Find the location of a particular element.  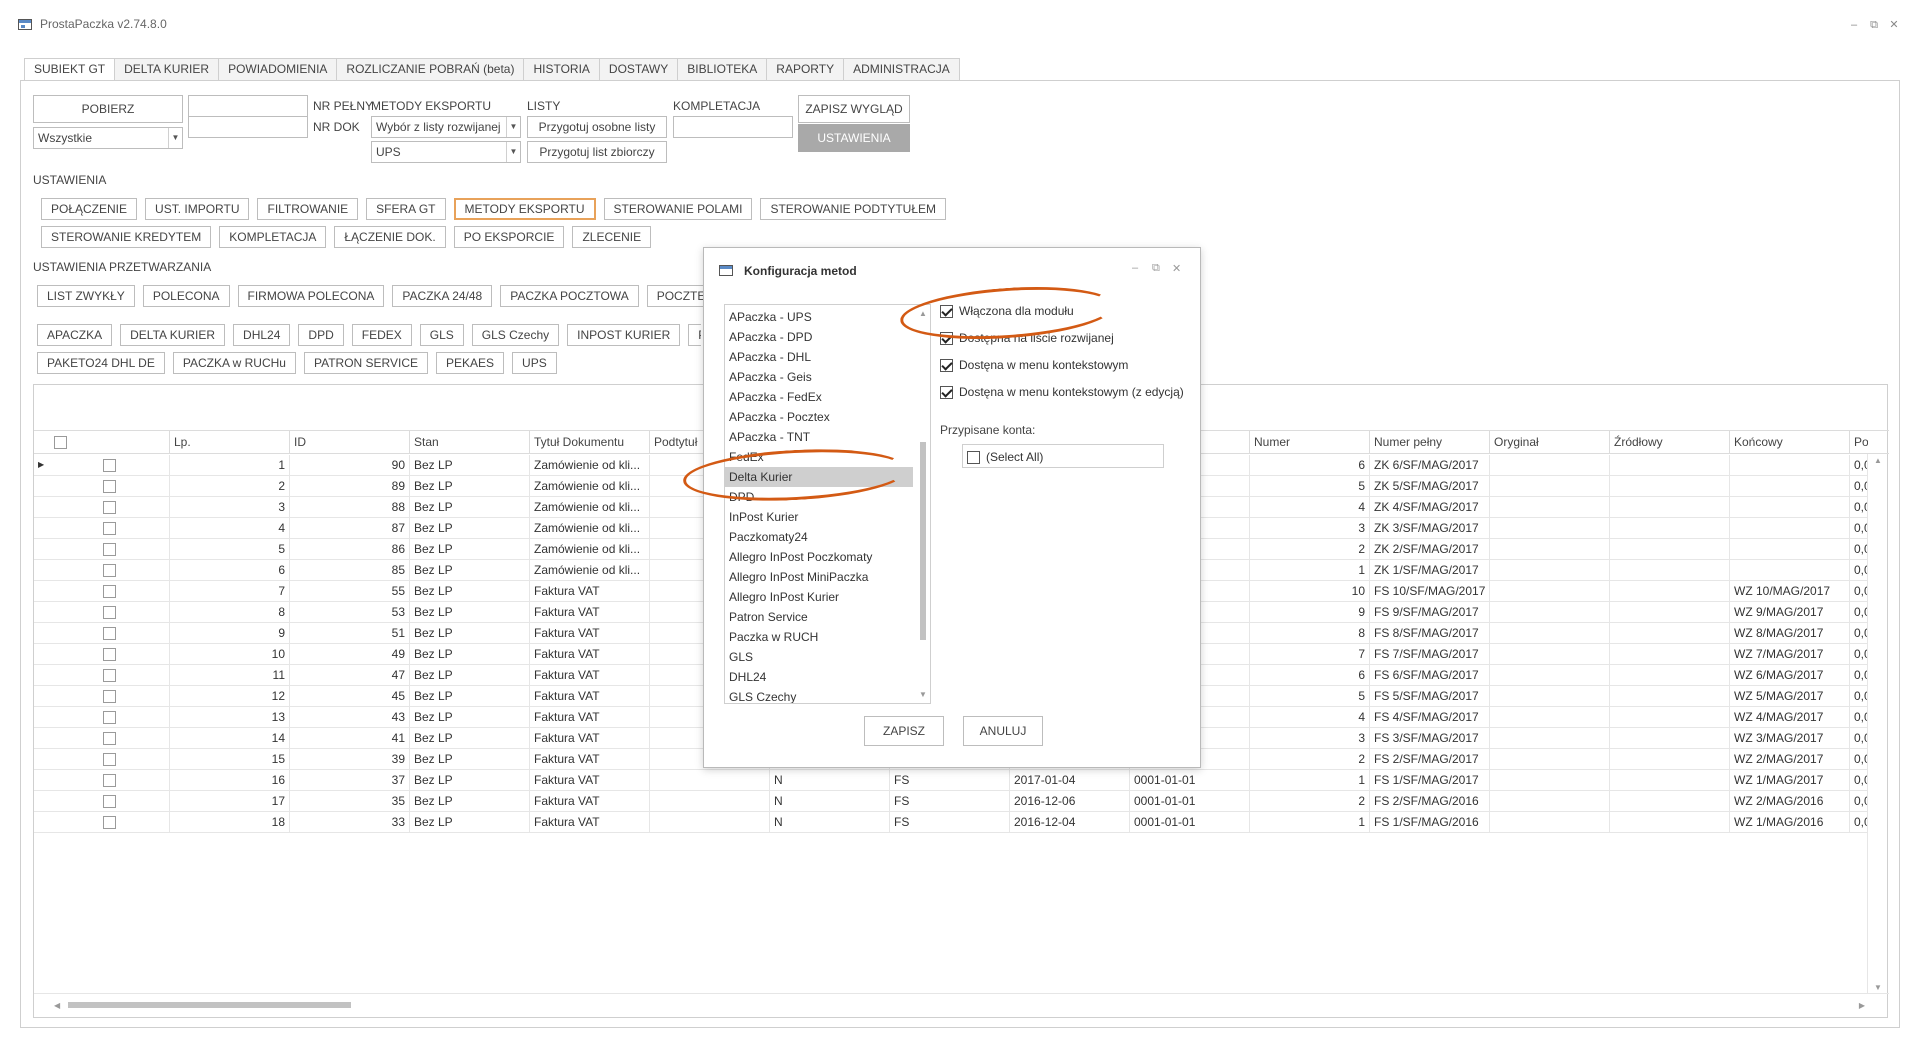

export-methods-button: METODY EKSPORTU is located at coordinates (524, 209).